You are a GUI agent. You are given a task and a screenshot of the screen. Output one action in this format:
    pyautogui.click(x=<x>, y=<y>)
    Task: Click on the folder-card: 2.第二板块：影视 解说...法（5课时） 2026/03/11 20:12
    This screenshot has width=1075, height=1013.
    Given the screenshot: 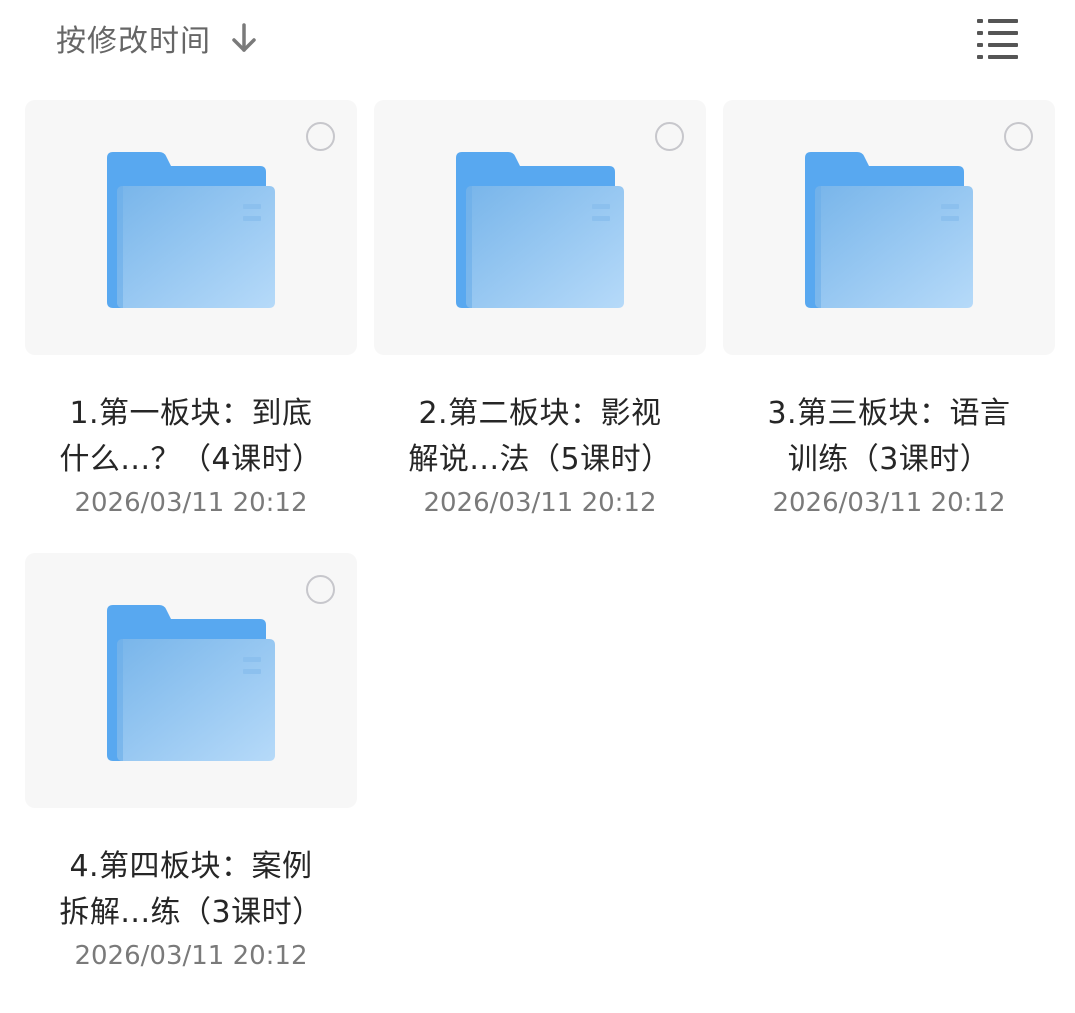 What is the action you would take?
    pyautogui.click(x=540, y=311)
    